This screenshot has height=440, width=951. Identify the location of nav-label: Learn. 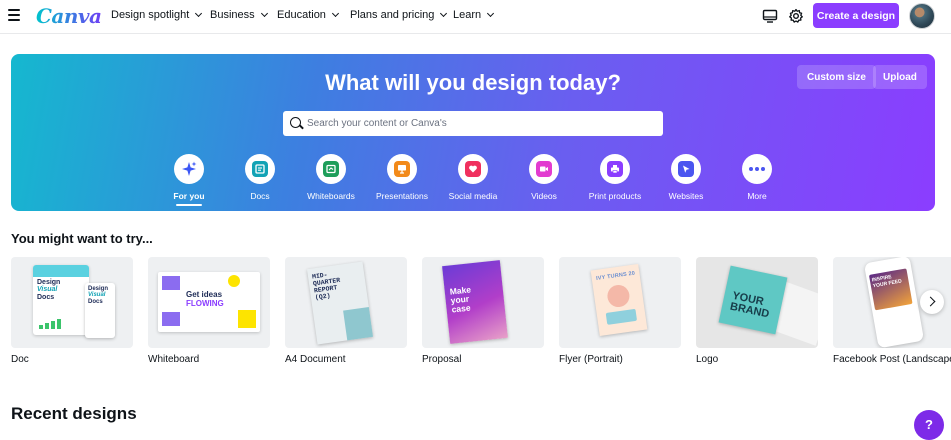
(467, 15).